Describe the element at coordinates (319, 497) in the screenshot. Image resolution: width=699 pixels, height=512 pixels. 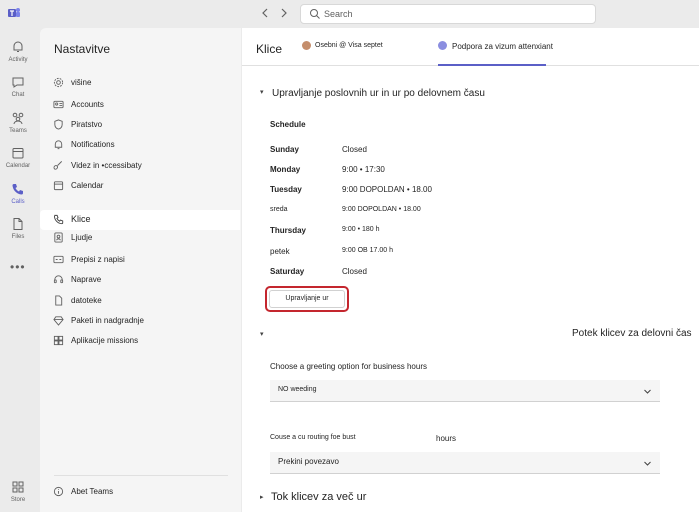
I see `section-after-hours-title: Tok klicev za več ur` at that location.